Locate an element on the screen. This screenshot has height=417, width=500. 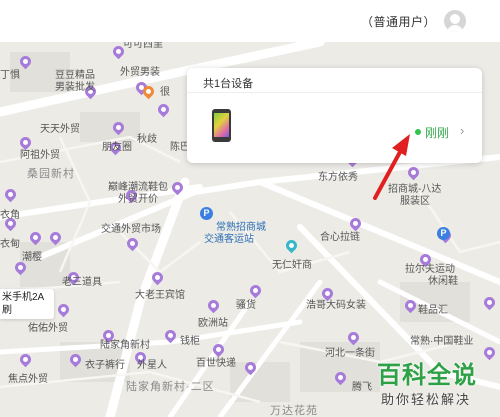
poi-label: 外贸开价 is located at coordinates (138, 199).